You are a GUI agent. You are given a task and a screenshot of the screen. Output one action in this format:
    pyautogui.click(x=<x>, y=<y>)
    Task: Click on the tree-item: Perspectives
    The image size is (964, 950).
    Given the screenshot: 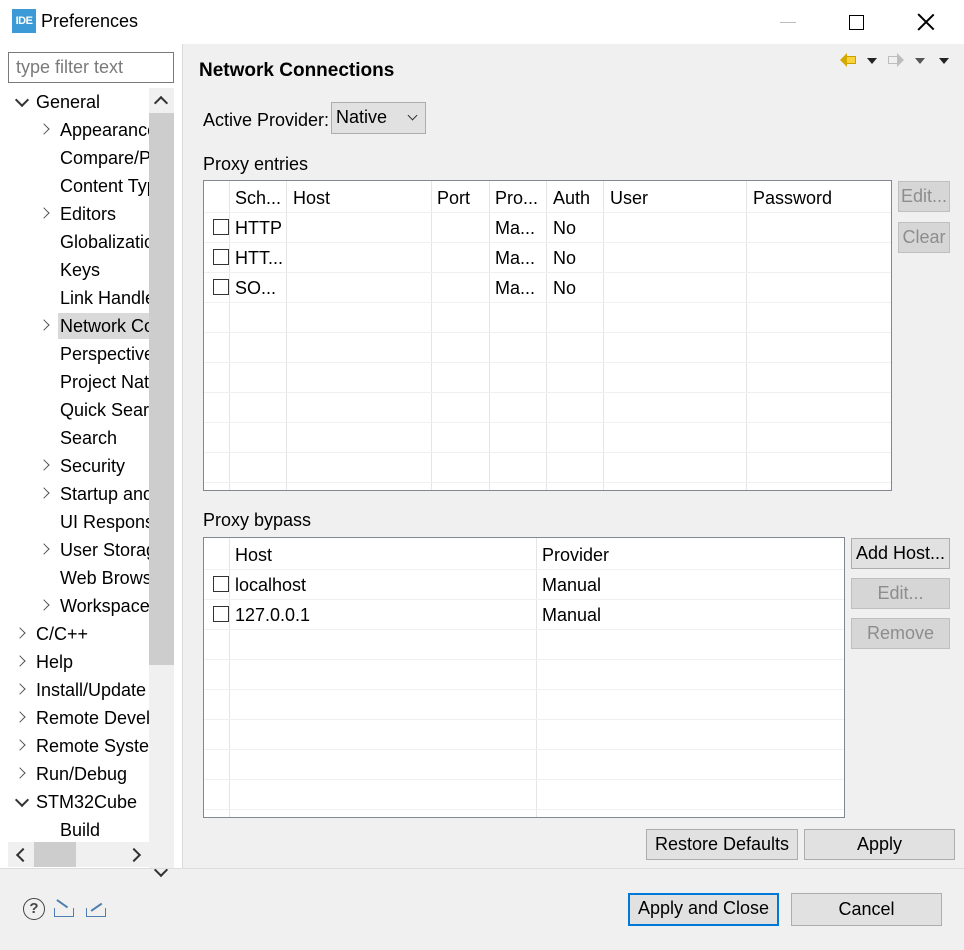 What is the action you would take?
    pyautogui.click(x=92, y=354)
    